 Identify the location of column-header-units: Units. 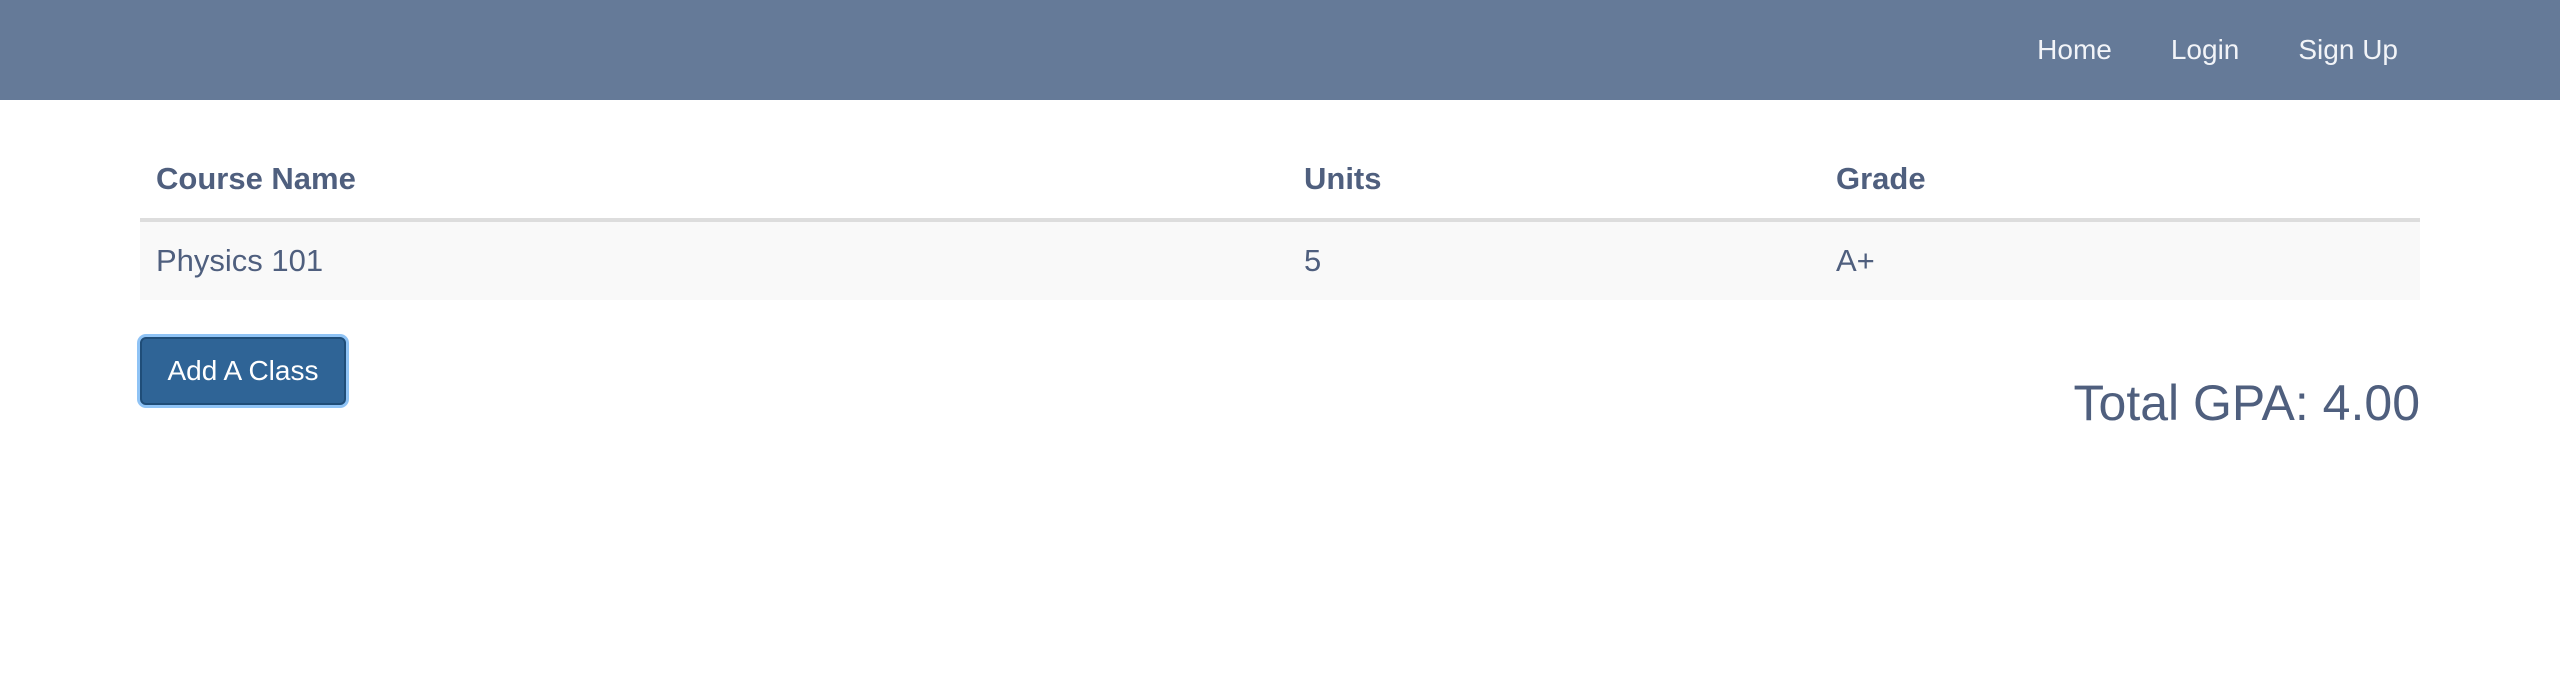
(1554, 181).